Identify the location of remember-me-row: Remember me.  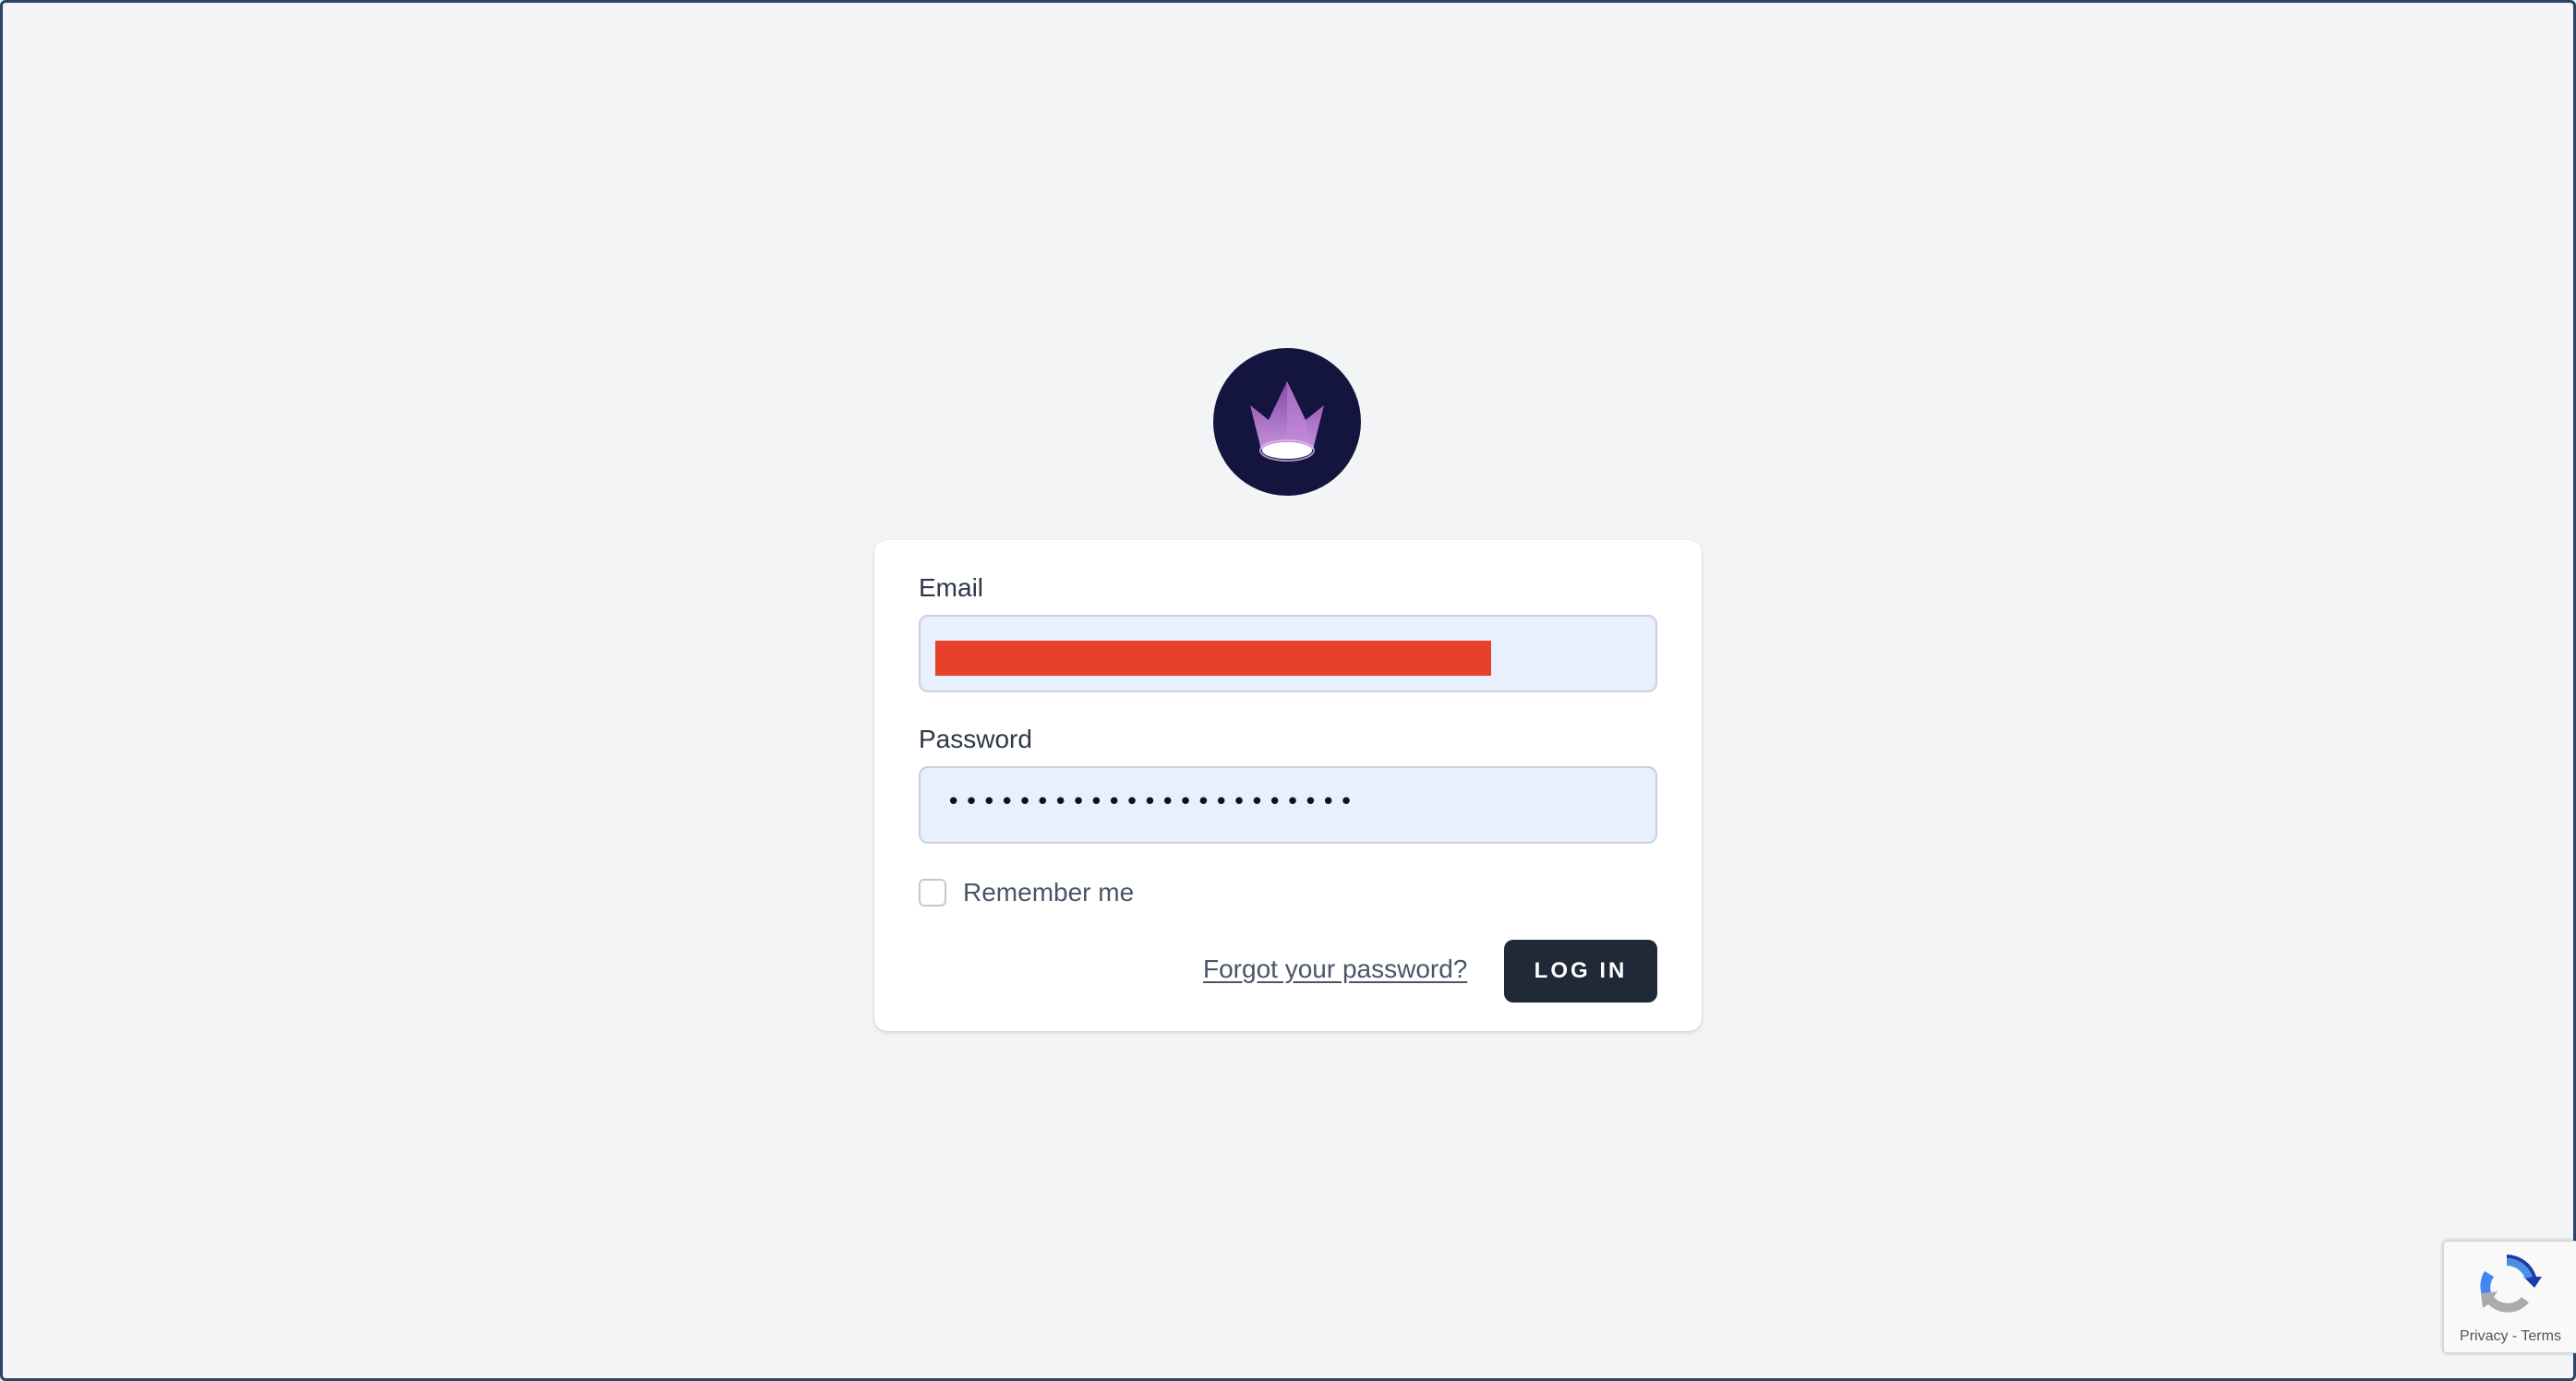
(1026, 892).